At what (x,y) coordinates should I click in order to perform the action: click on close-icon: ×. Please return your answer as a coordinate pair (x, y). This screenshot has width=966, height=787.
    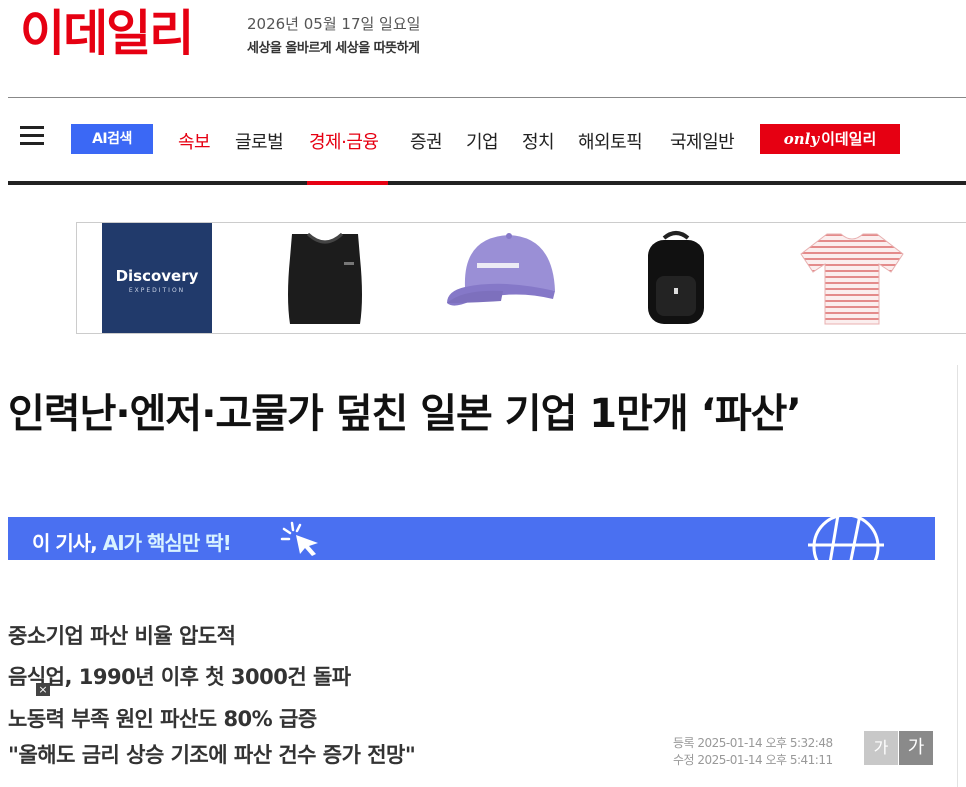
    Looking at the image, I should click on (43, 689).